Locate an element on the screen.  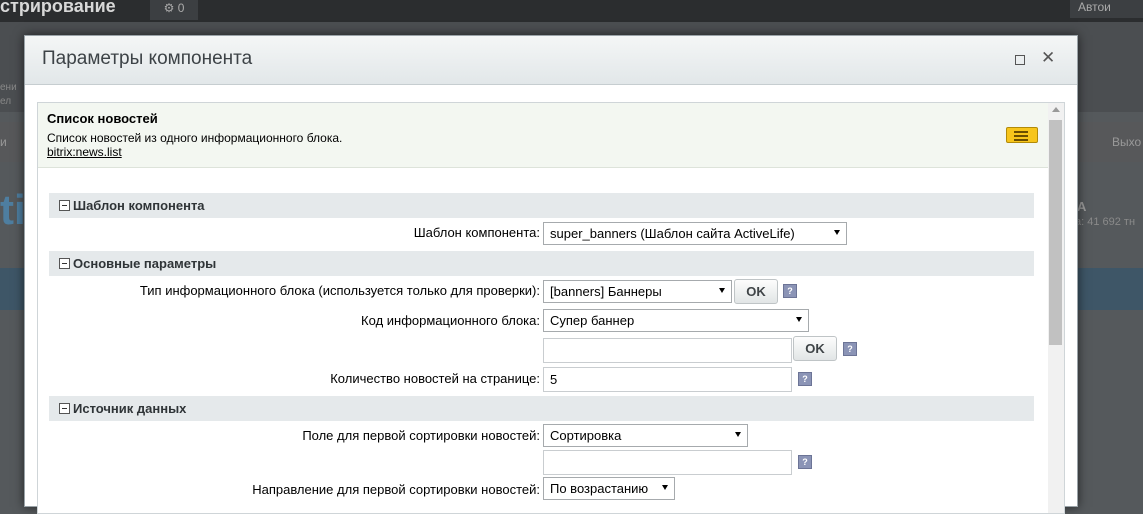
side-heading: A is located at coordinates (1082, 206).